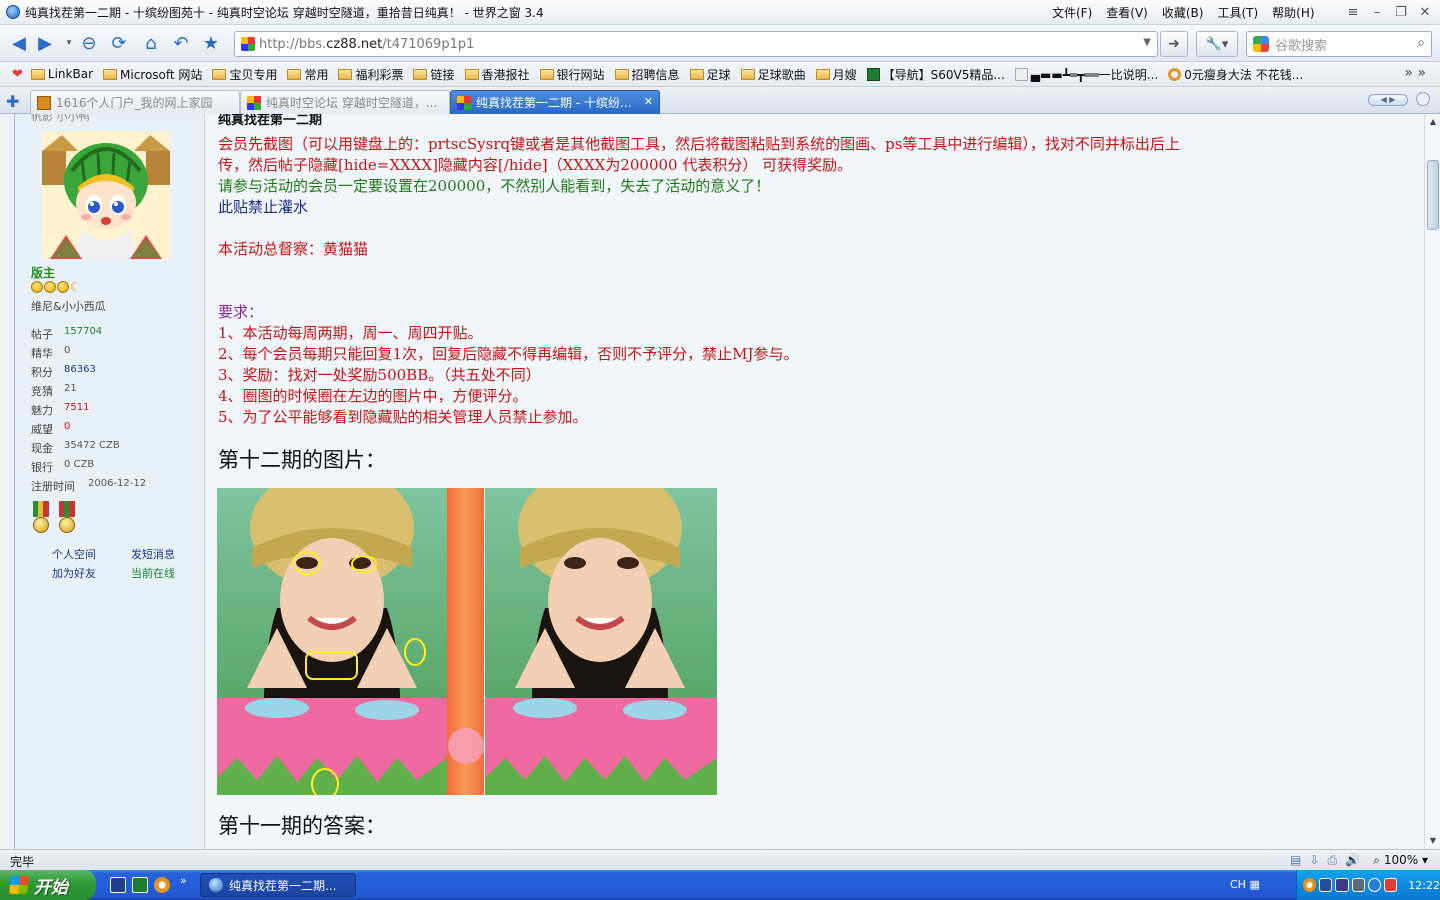 Image resolution: width=1440 pixels, height=900 pixels. Describe the element at coordinates (1342, 885) in the screenshot. I see `display-icon` at that location.